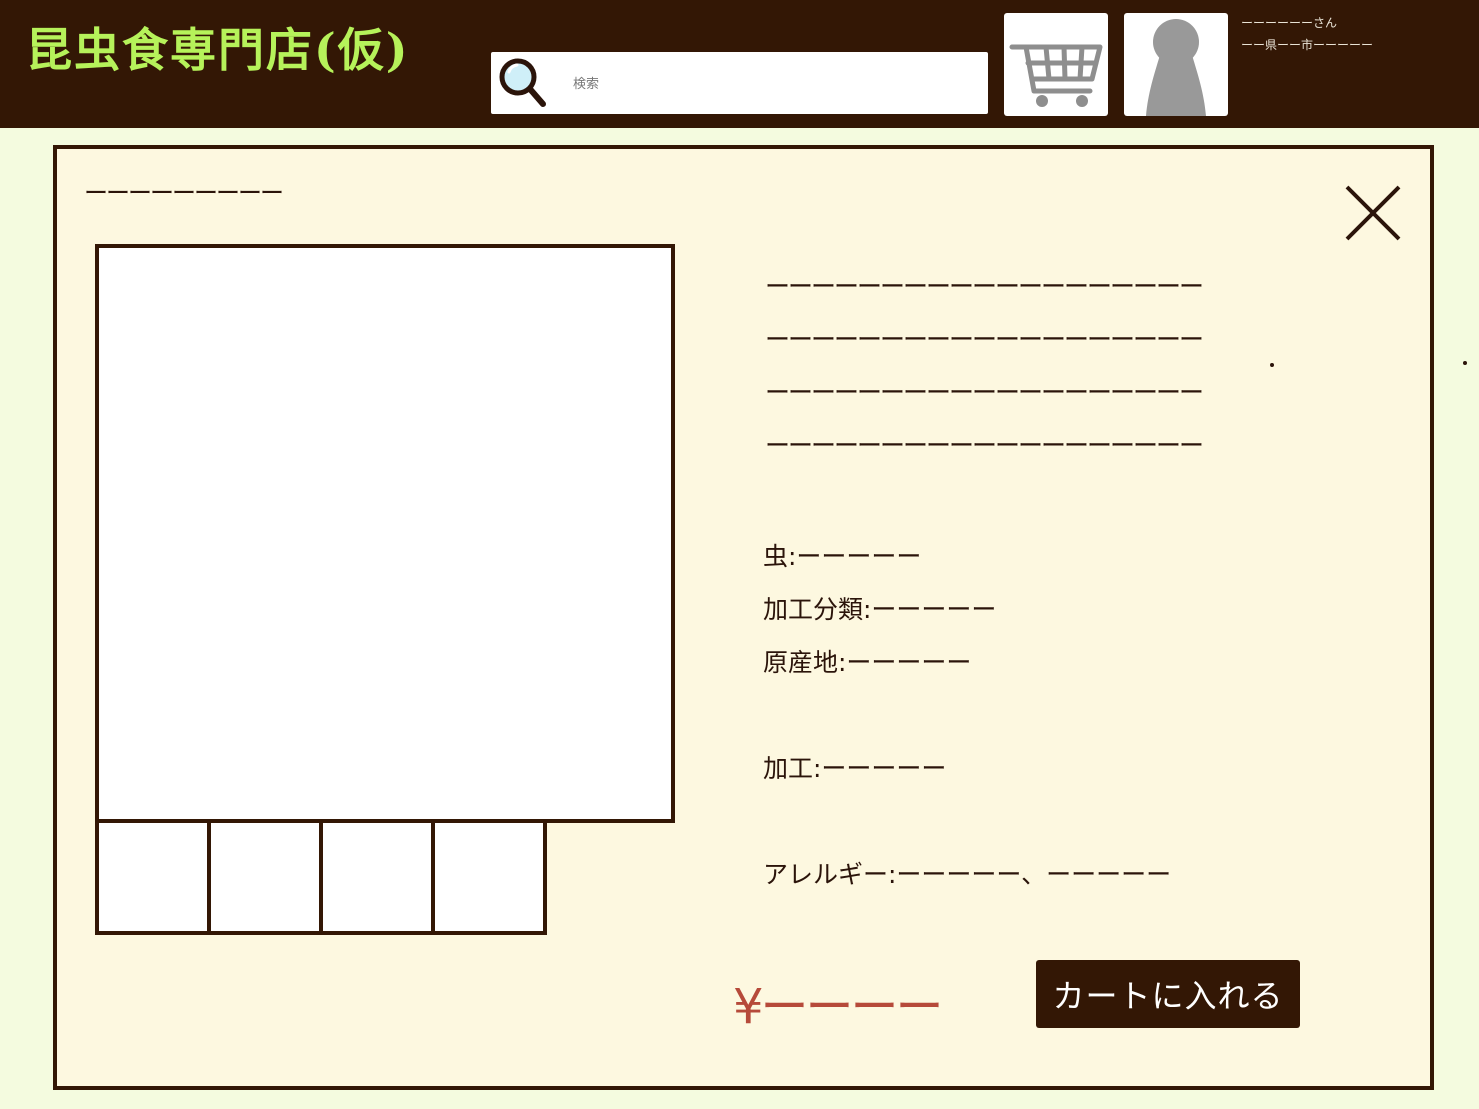 The image size is (1479, 1109). I want to click on search-bar, so click(739, 83).